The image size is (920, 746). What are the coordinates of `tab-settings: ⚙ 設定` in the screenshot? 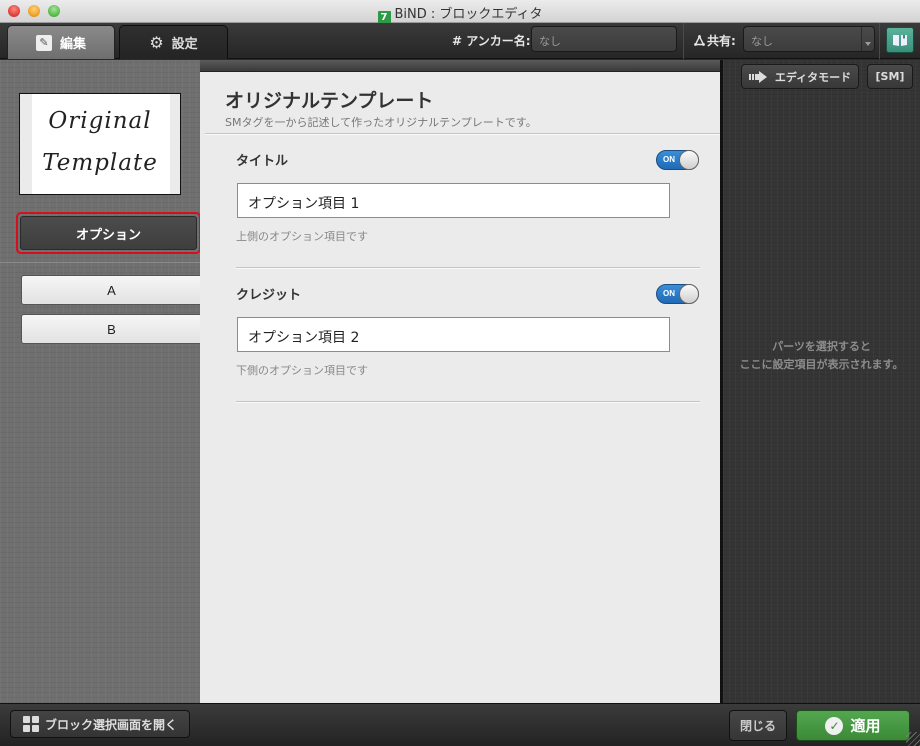 It's located at (173, 42).